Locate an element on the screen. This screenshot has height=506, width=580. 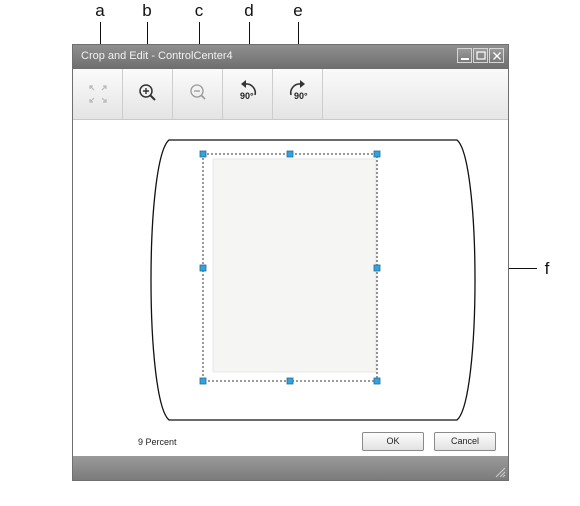
maximize-icon is located at coordinates (481, 55).